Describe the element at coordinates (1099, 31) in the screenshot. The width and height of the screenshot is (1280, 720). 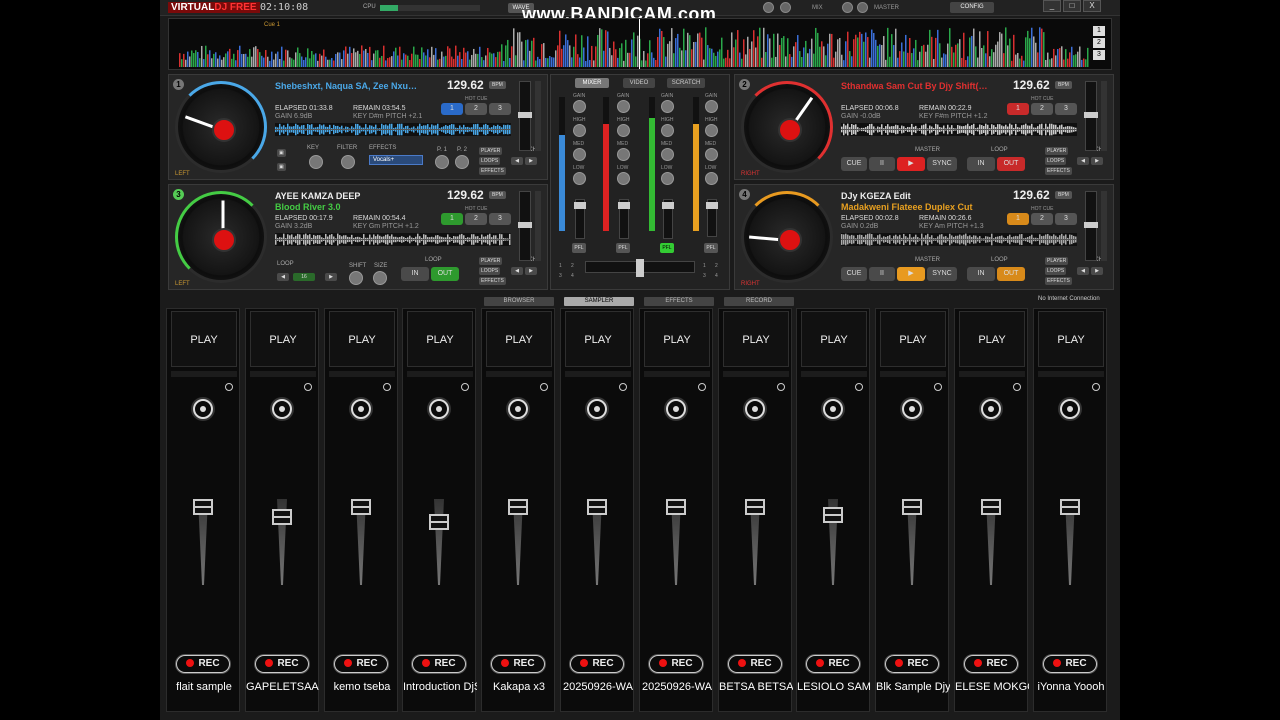
I see `overview-page-1: 1` at that location.